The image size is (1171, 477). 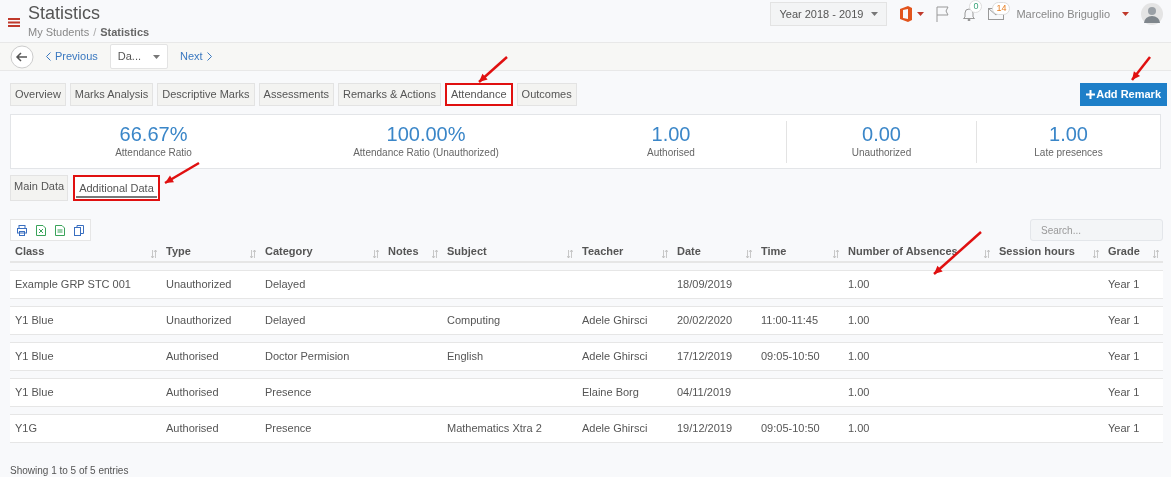 I want to click on tab: Assessments, so click(x=296, y=94).